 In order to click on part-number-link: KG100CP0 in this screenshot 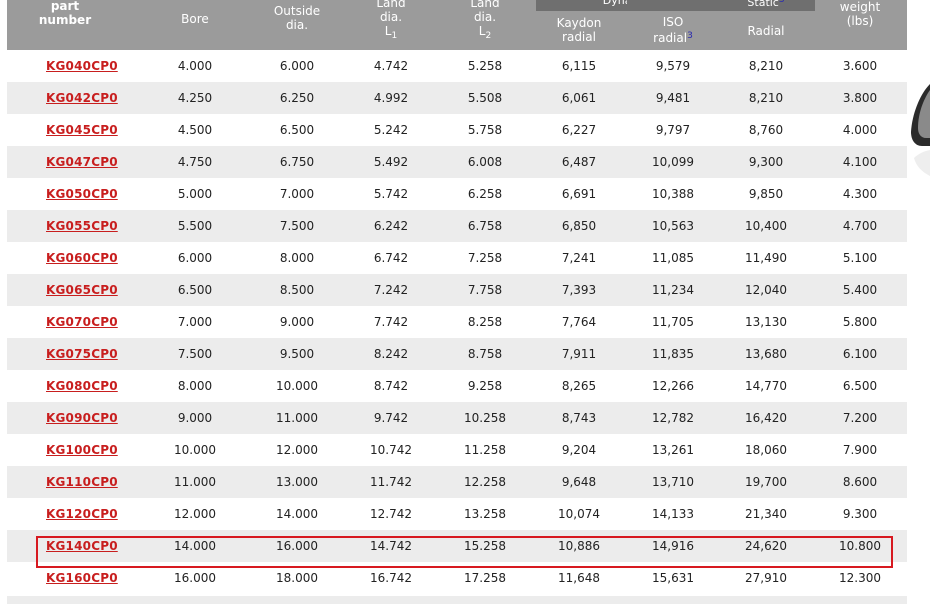, I will do `click(82, 450)`.